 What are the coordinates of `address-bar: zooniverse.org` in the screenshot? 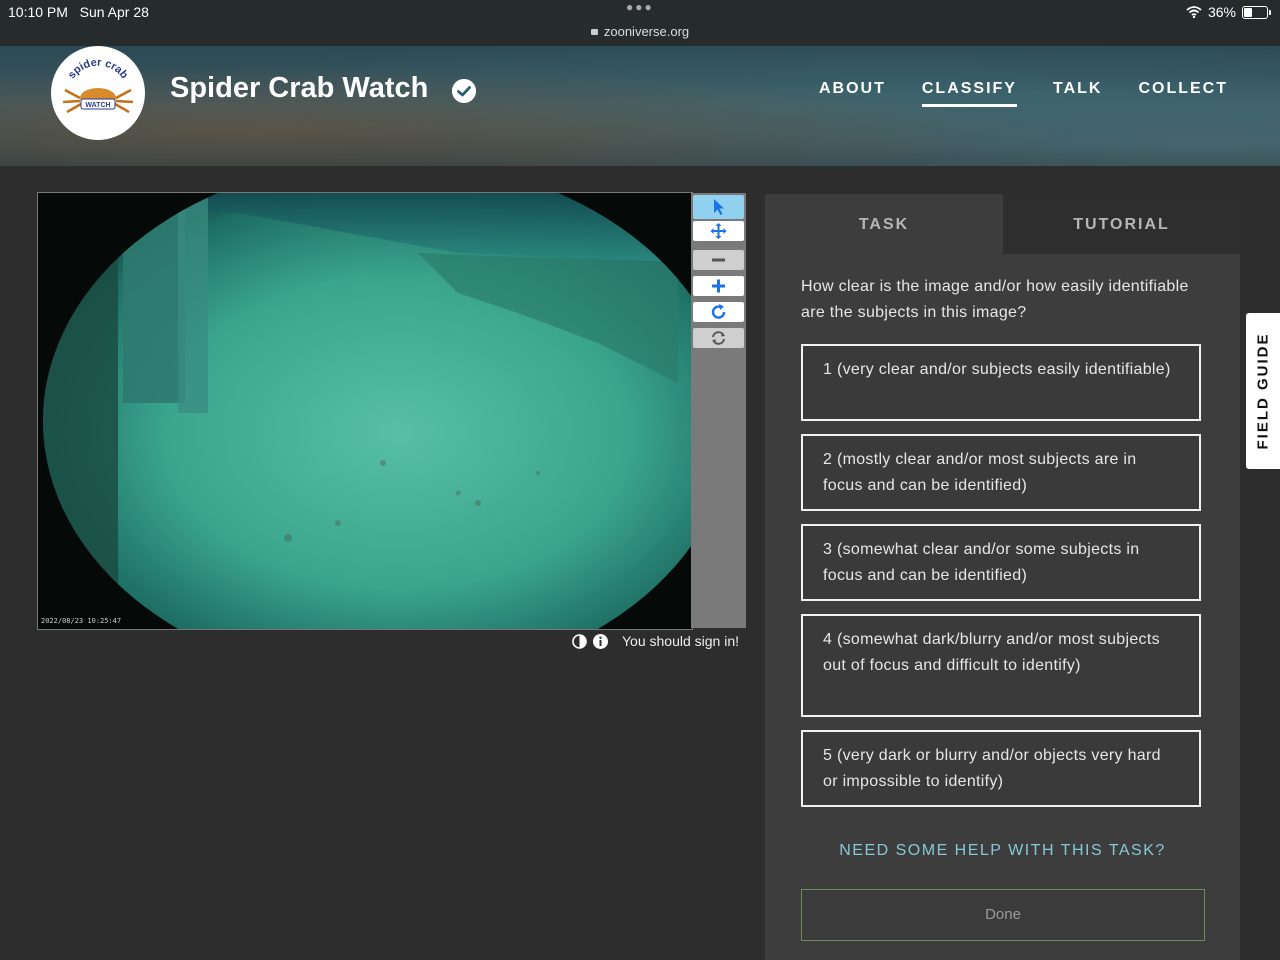 It's located at (640, 31).